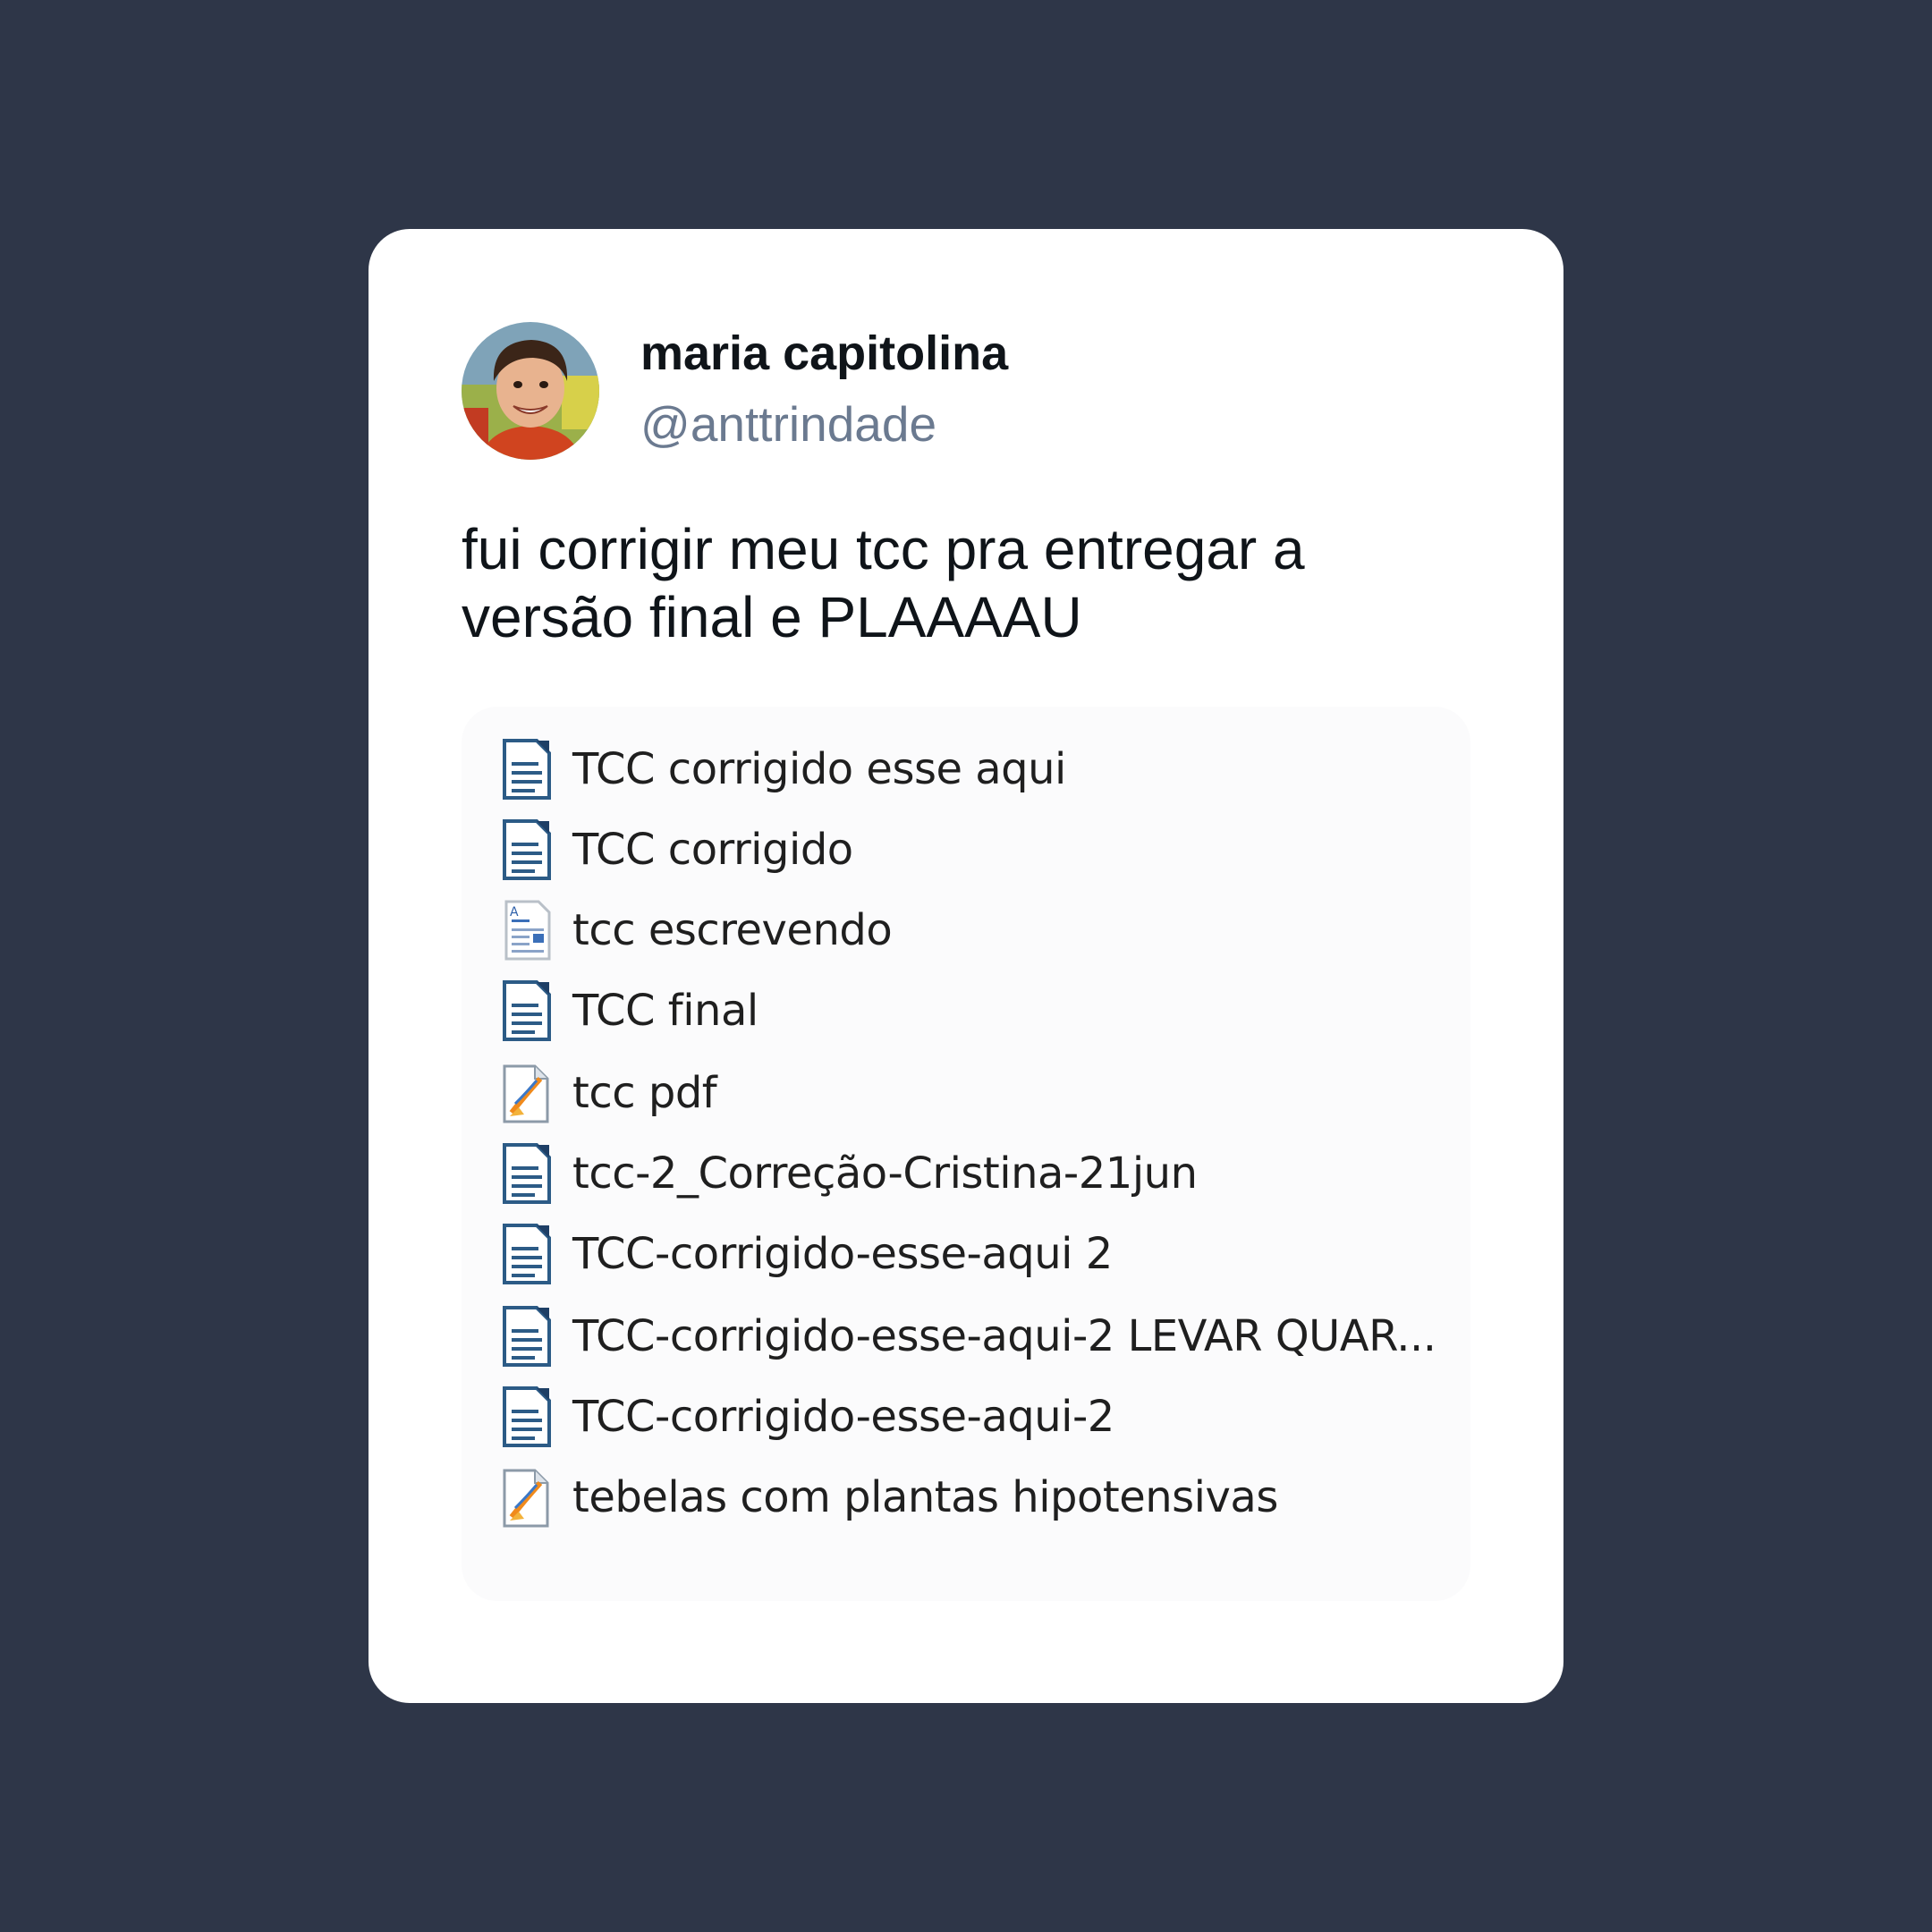 The width and height of the screenshot is (1932, 1932). What do you see at coordinates (819, 769) in the screenshot?
I see `file-name: TCC corrigido esse aqui` at bounding box center [819, 769].